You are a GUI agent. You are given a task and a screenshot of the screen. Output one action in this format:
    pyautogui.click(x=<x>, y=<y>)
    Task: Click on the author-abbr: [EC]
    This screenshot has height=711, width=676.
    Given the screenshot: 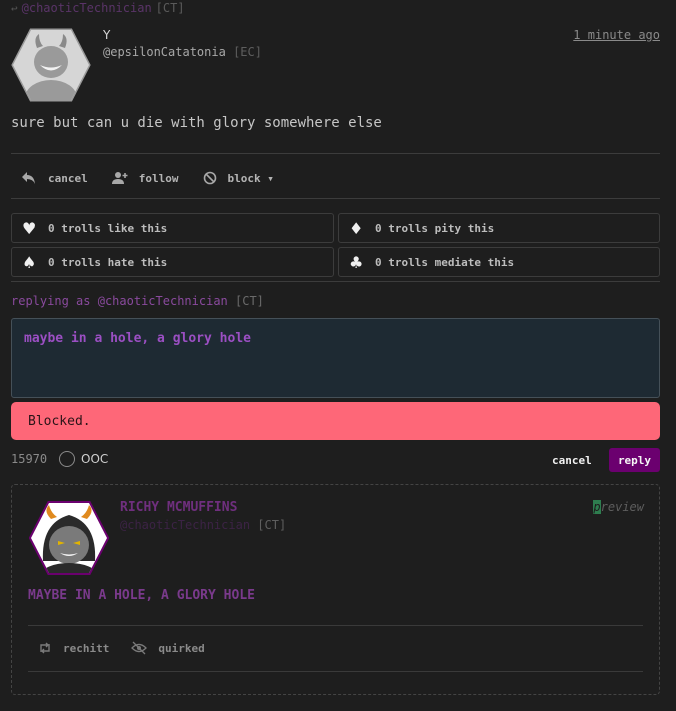 What is the action you would take?
    pyautogui.click(x=247, y=52)
    